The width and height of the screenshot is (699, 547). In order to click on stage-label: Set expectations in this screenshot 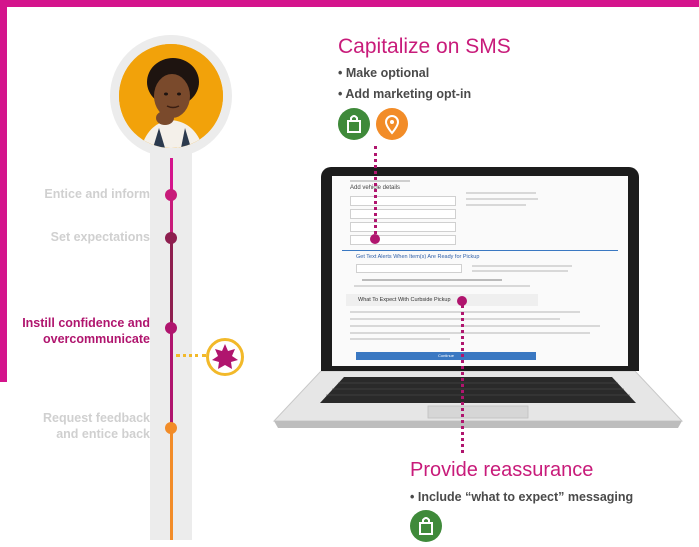, I will do `click(100, 237)`.